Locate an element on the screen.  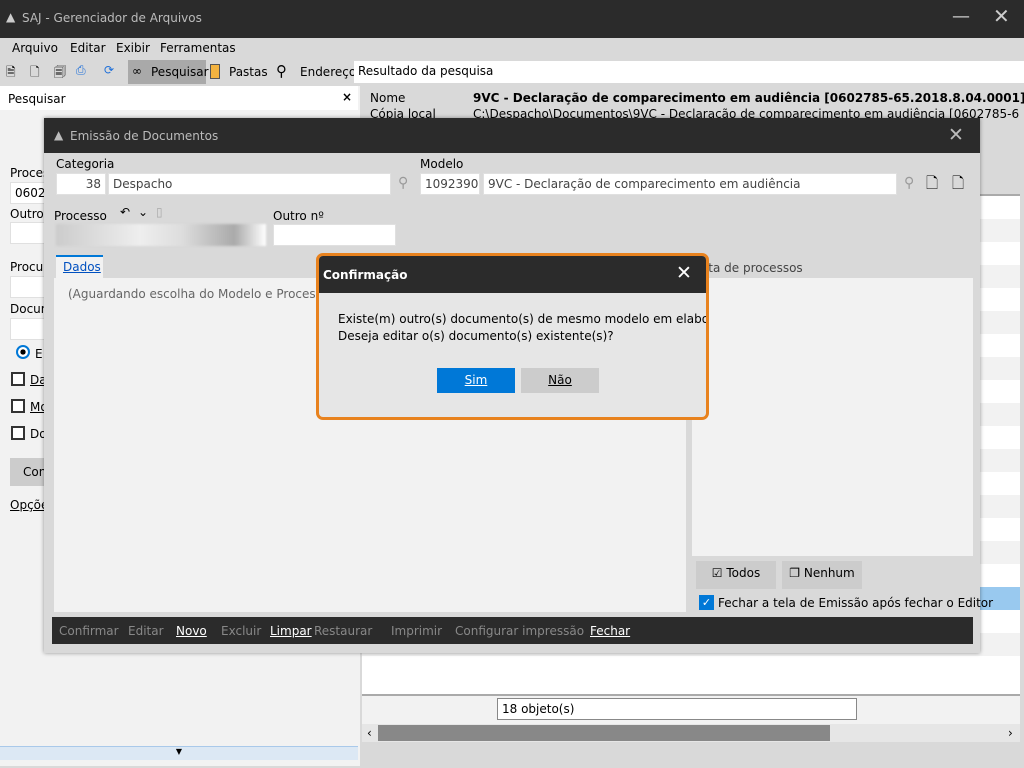
action-novo-button: Novo is located at coordinates (191, 631).